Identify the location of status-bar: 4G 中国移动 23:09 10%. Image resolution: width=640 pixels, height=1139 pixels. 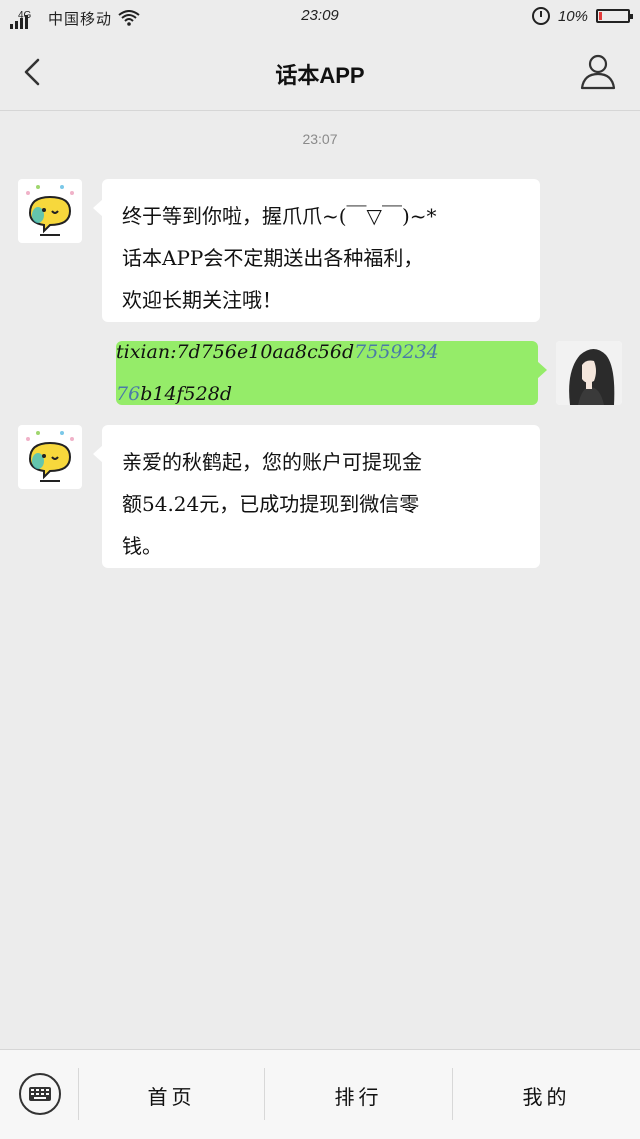
(320, 17).